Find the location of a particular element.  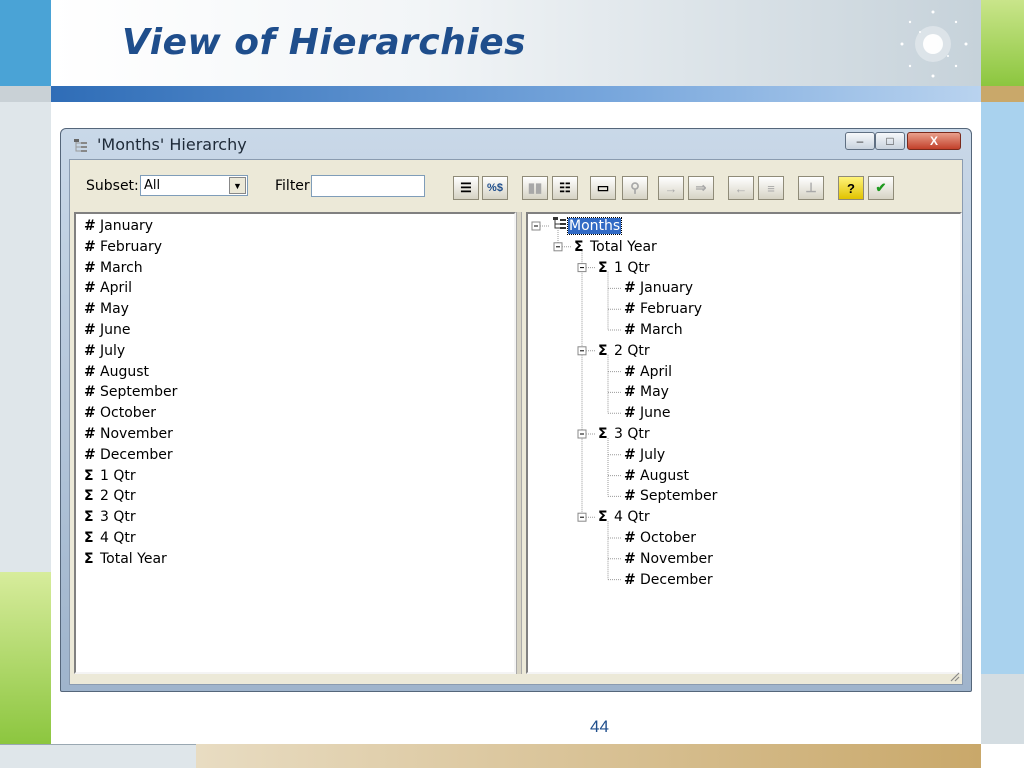

tree-node: Σ Total Year is located at coordinates (615, 247).